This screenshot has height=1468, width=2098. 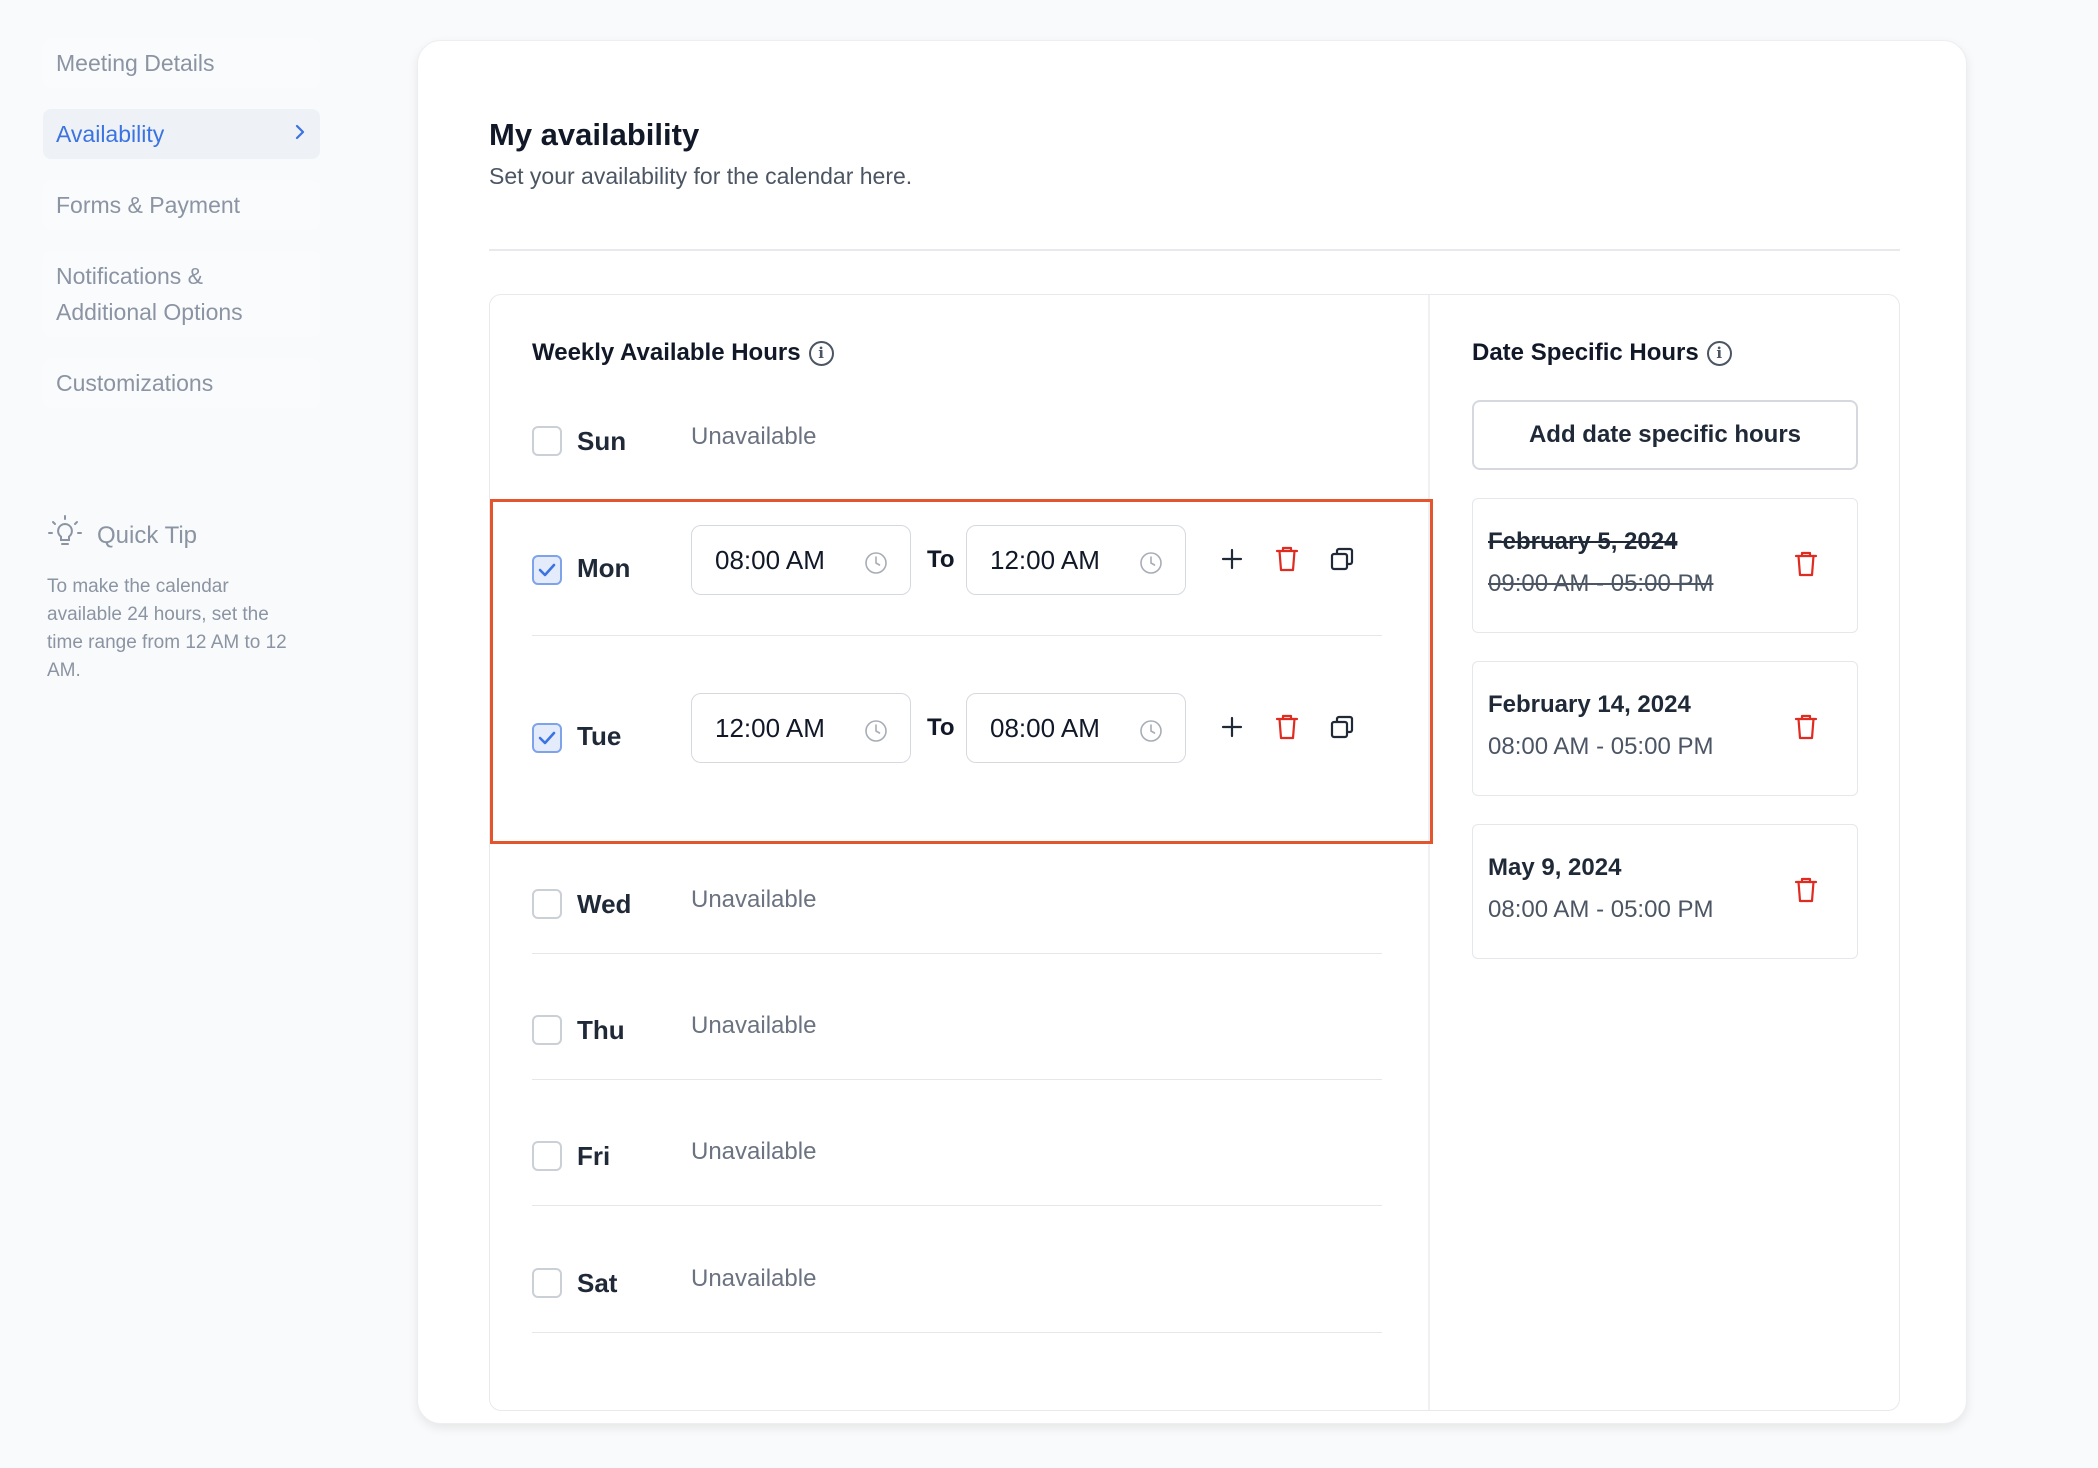 I want to click on nav-meeting-details: Meeting Details, so click(x=181, y=63).